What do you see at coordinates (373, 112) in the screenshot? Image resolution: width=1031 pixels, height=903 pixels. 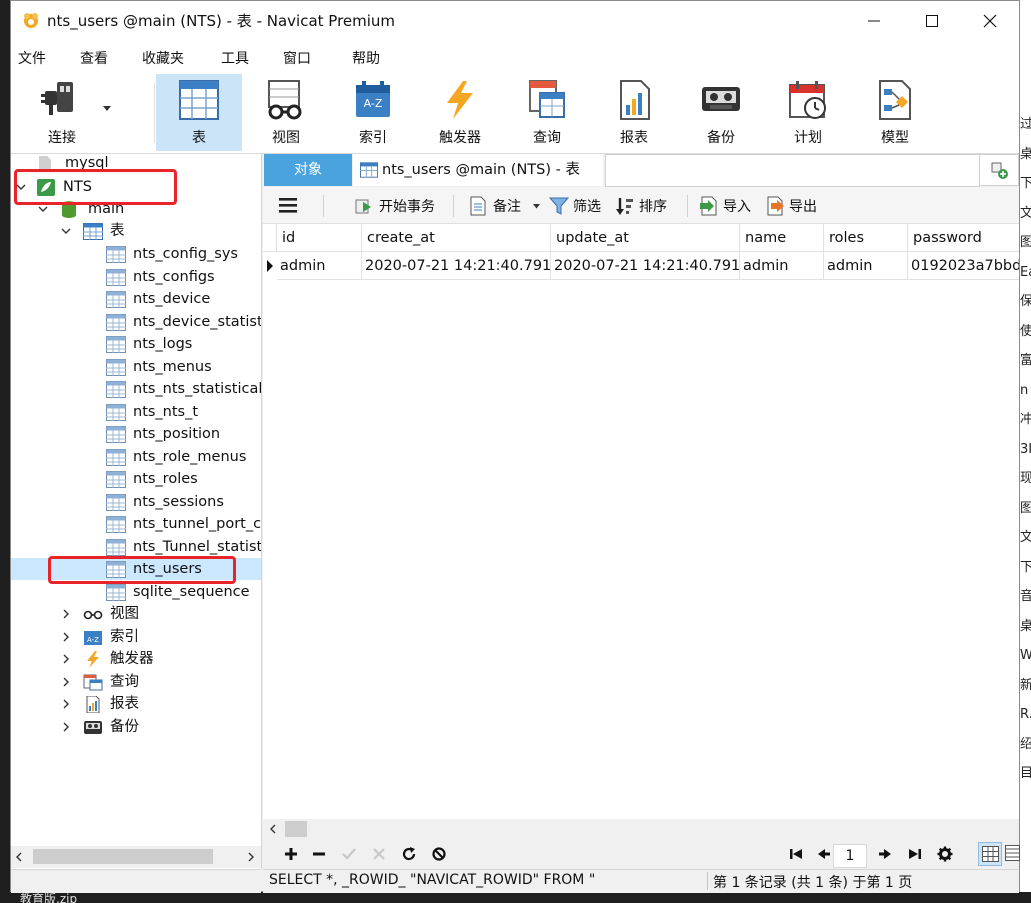 I see `index-tool-button: A-Z 索引` at bounding box center [373, 112].